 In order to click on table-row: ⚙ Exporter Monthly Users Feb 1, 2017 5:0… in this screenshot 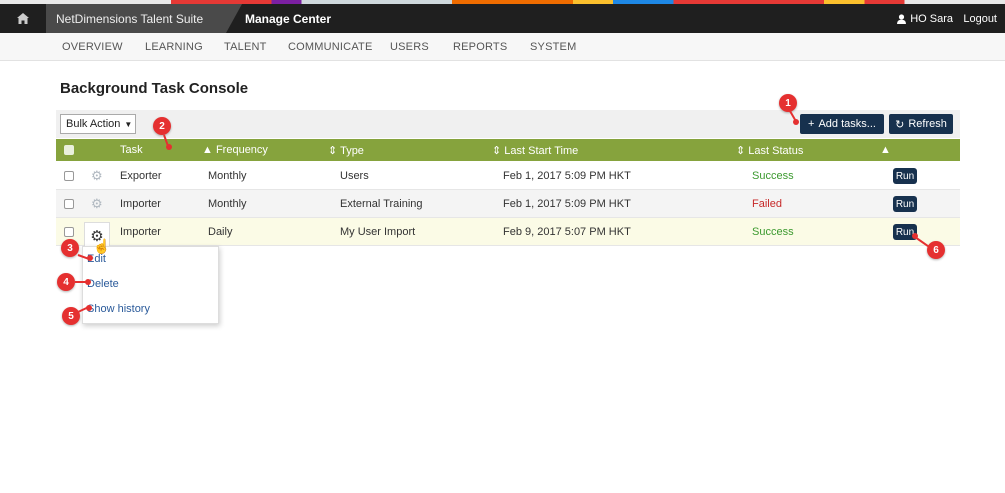, I will do `click(508, 176)`.